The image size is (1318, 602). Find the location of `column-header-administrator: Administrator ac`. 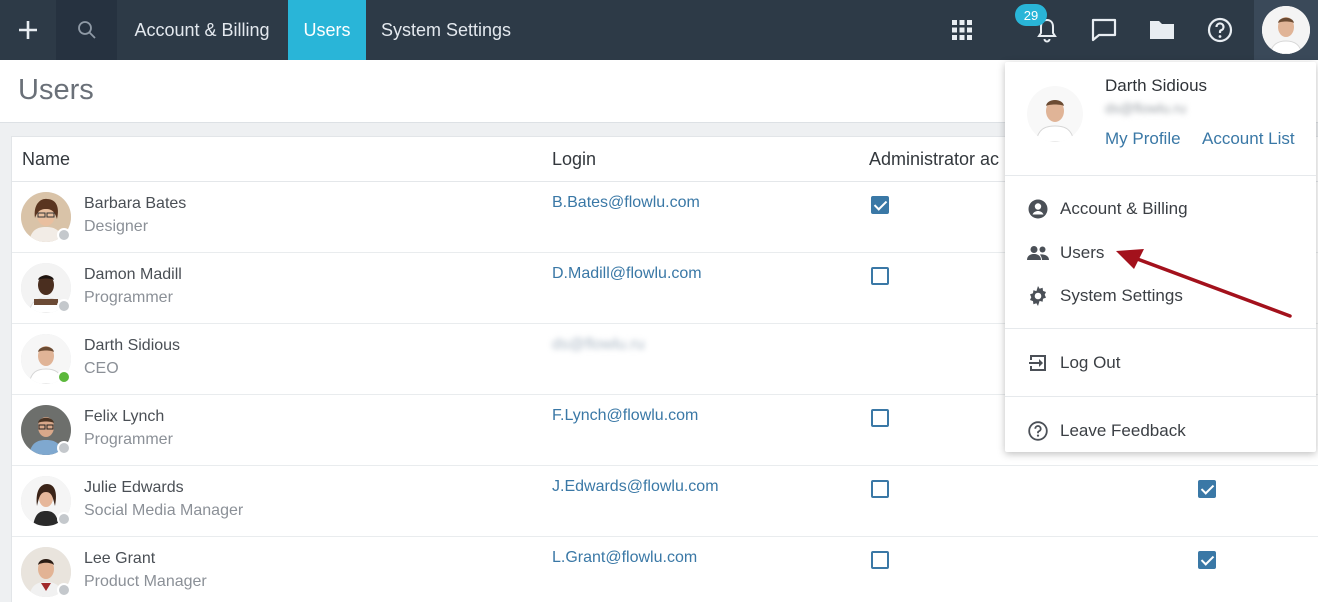

column-header-administrator: Administrator ac is located at coordinates (934, 159).